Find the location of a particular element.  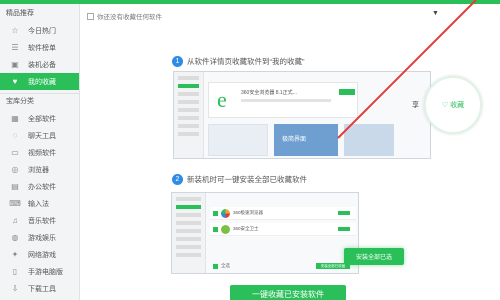

sidebar-section-title-categories: 宝库分类 is located at coordinates (20, 101).